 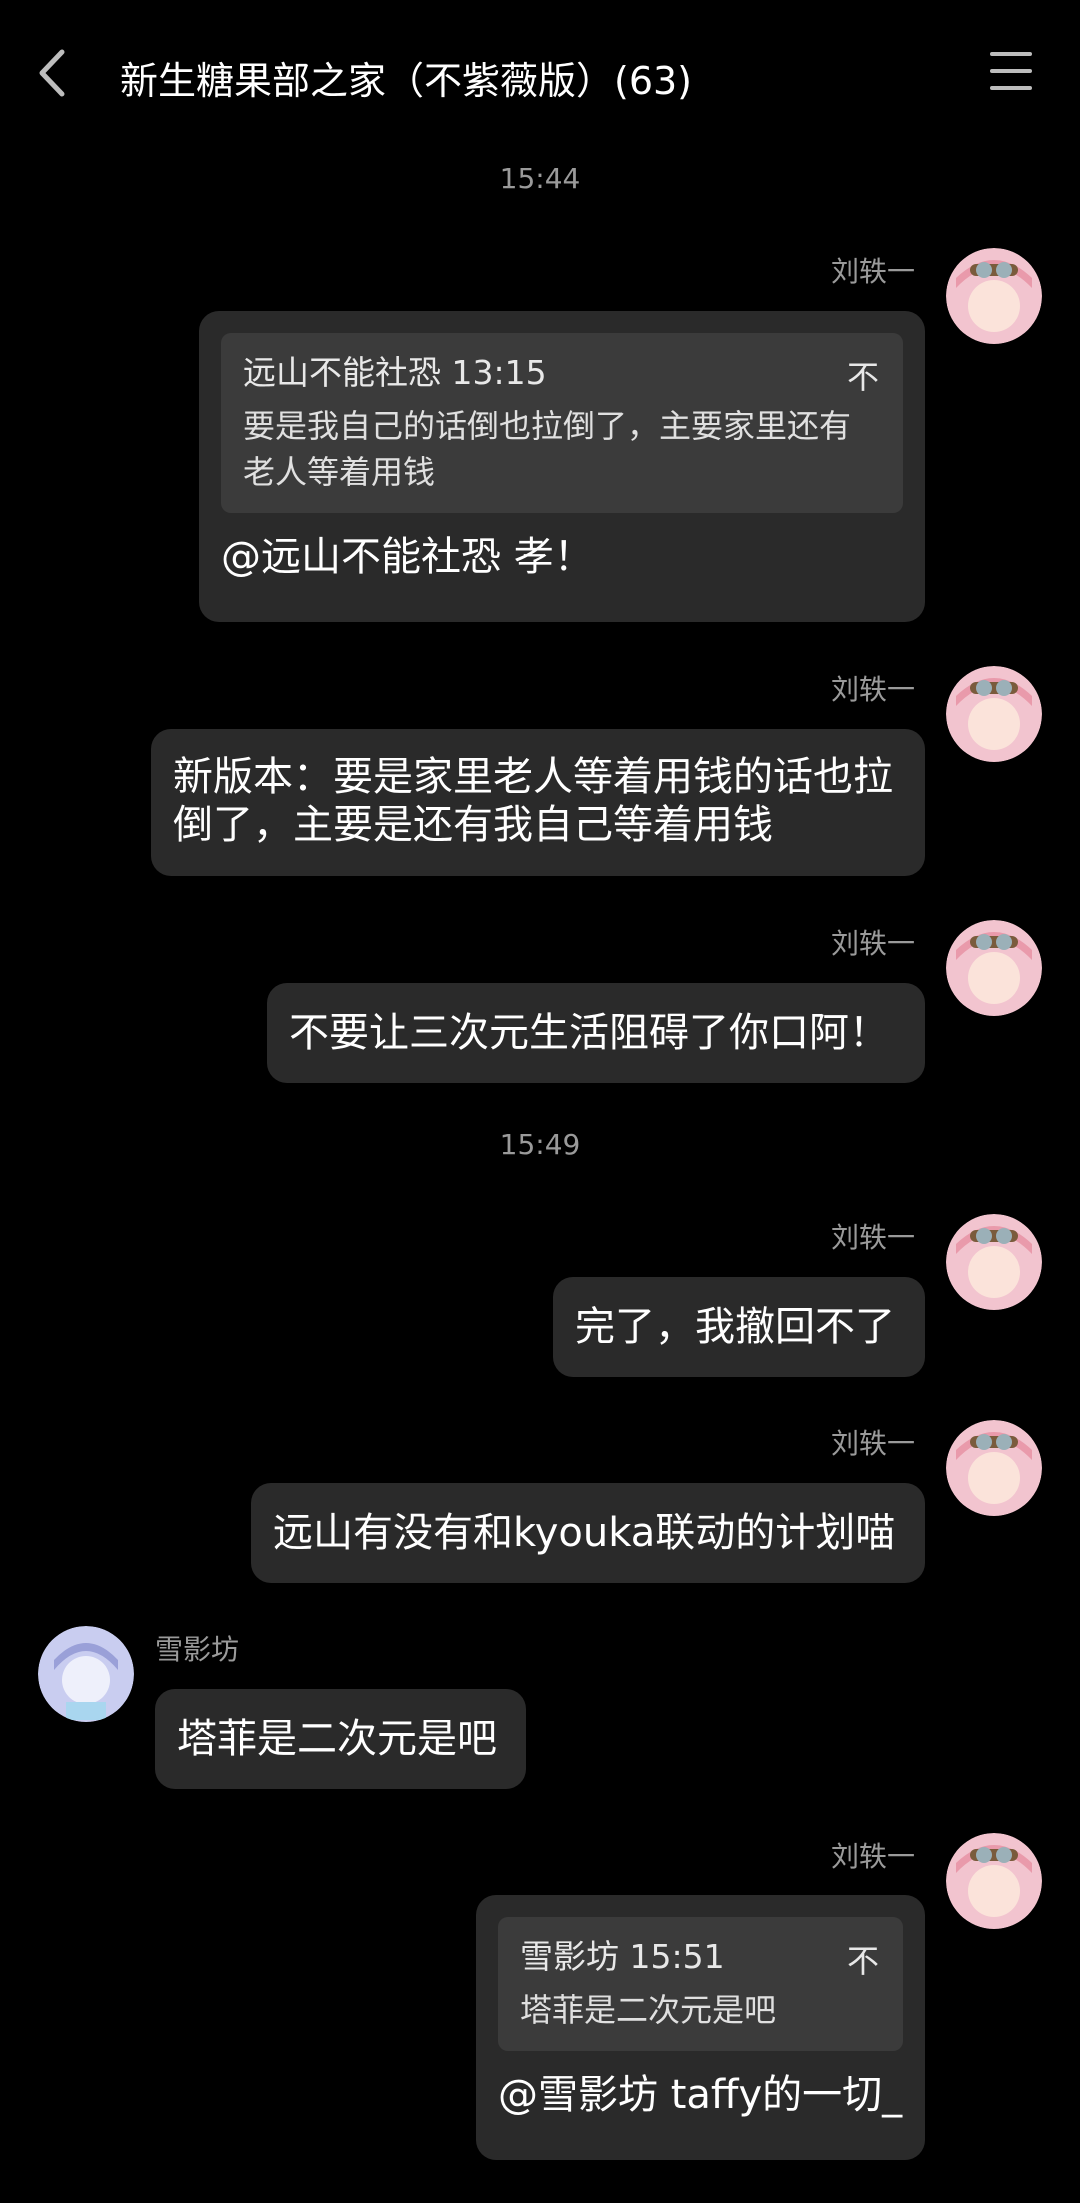 What do you see at coordinates (406, 81) in the screenshot?
I see `chat-title: 新生糖果部之家（不紫薇版）(63)` at bounding box center [406, 81].